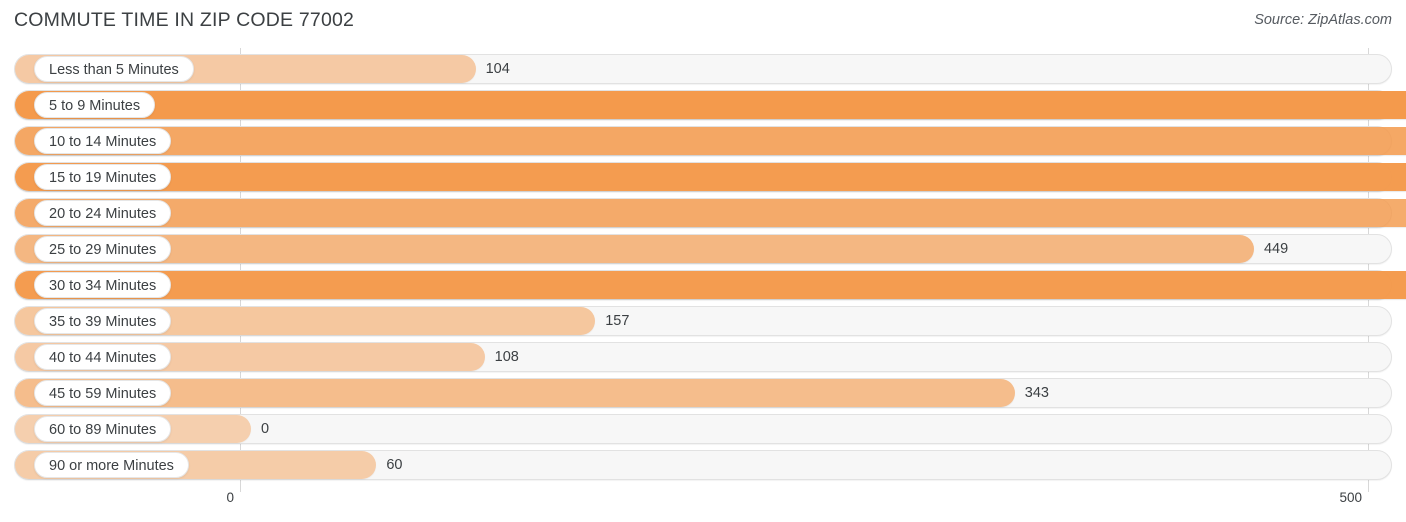  I want to click on category-label: 5 to 9 Minutes, so click(95, 105).